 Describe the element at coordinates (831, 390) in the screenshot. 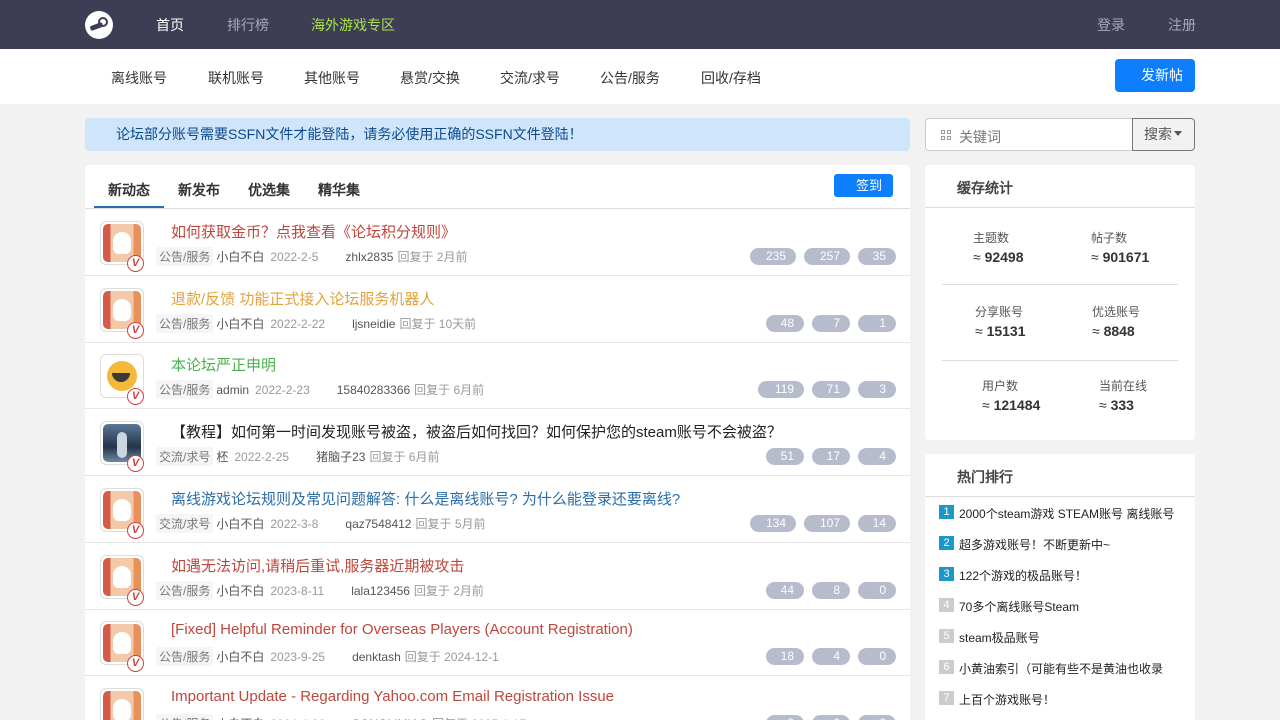

I see `replies-count: 71` at that location.